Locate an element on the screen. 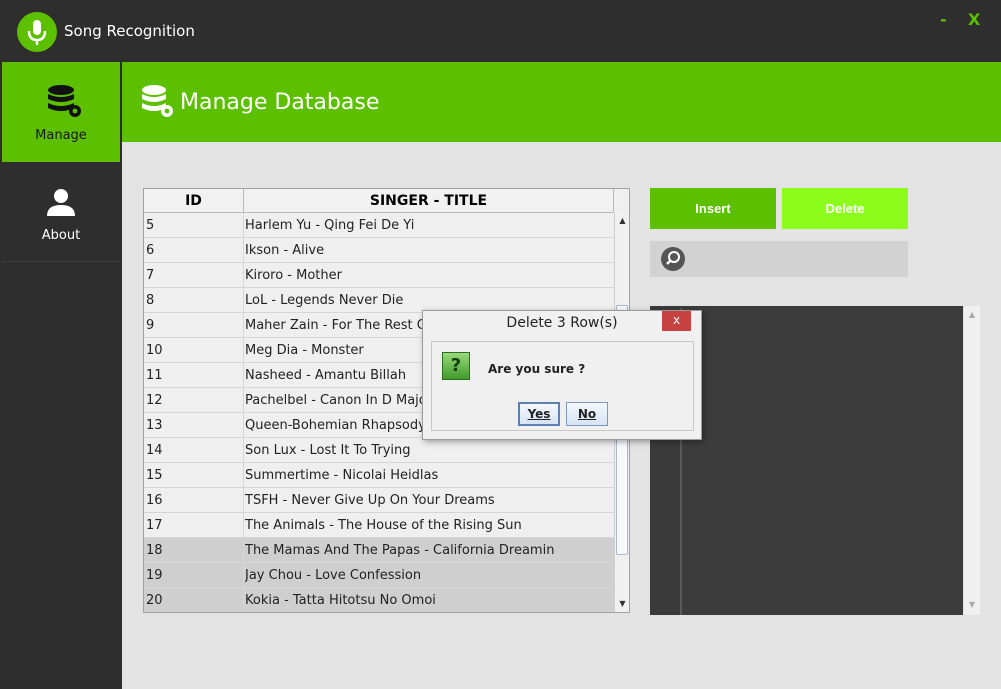 This screenshot has width=1001, height=689. cell-id: 9 is located at coordinates (150, 325).